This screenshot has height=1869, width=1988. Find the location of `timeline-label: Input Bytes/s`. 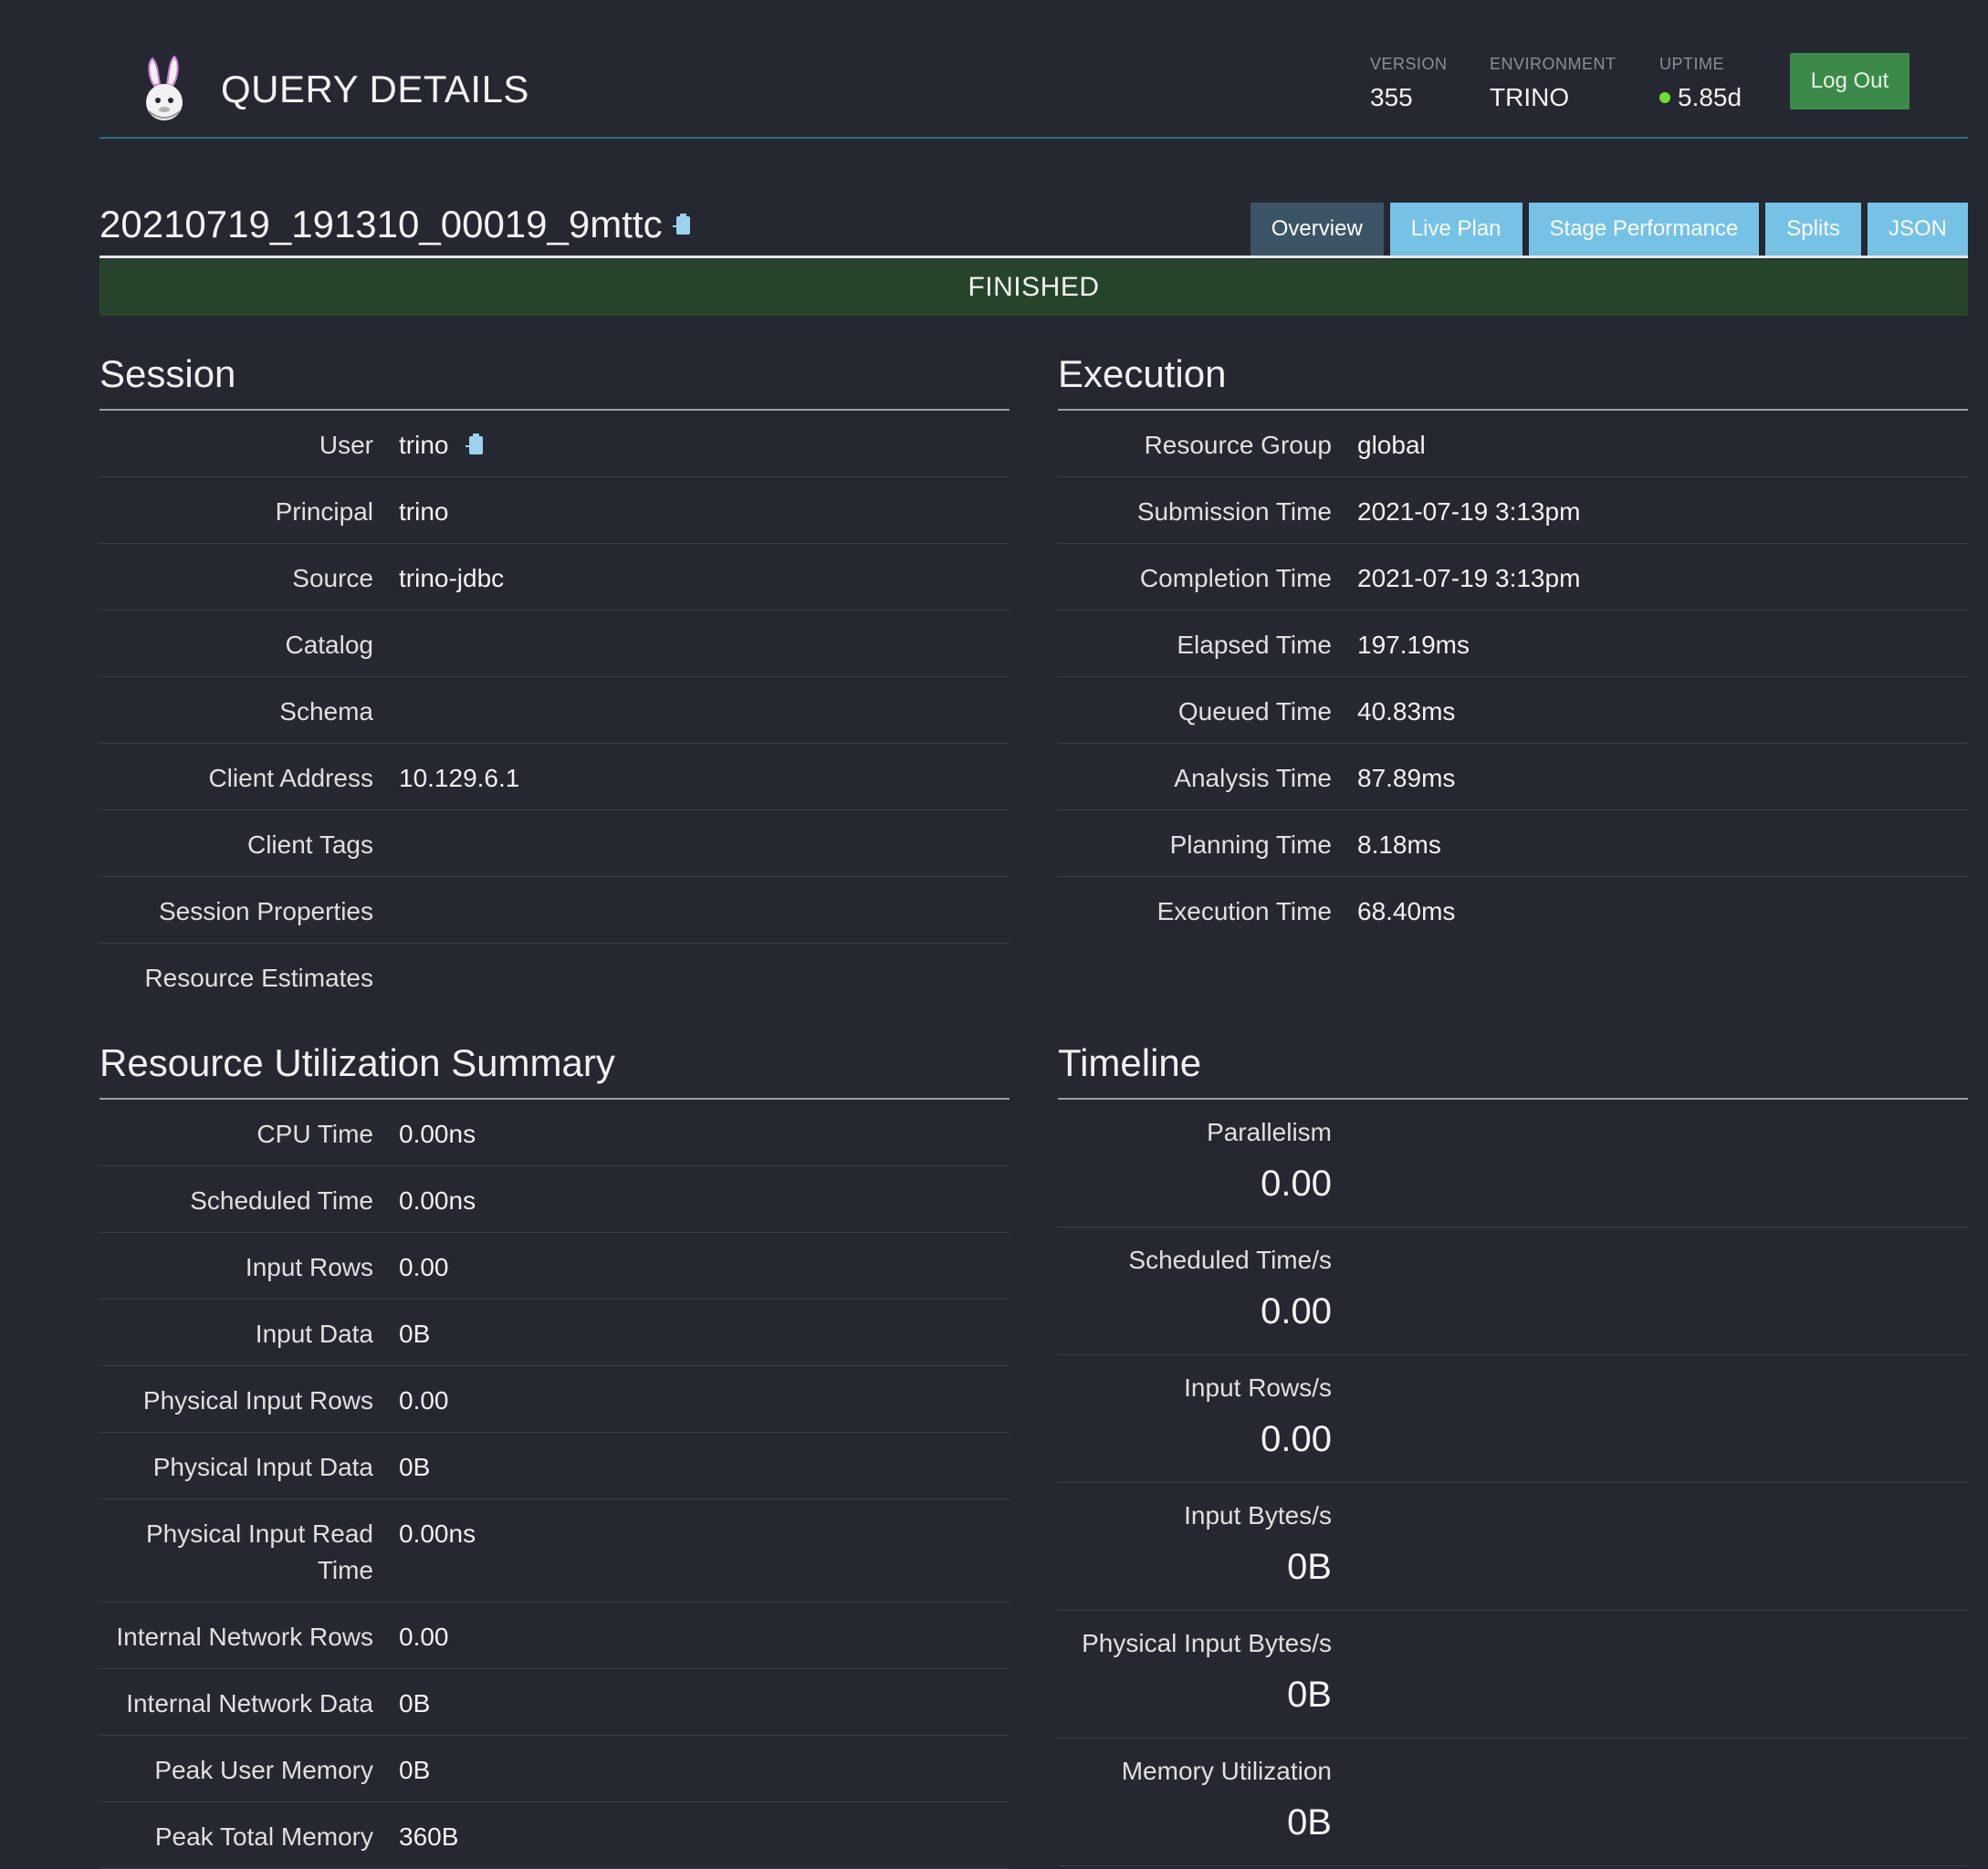

timeline-label: Input Bytes/s is located at coordinates (1258, 1515).